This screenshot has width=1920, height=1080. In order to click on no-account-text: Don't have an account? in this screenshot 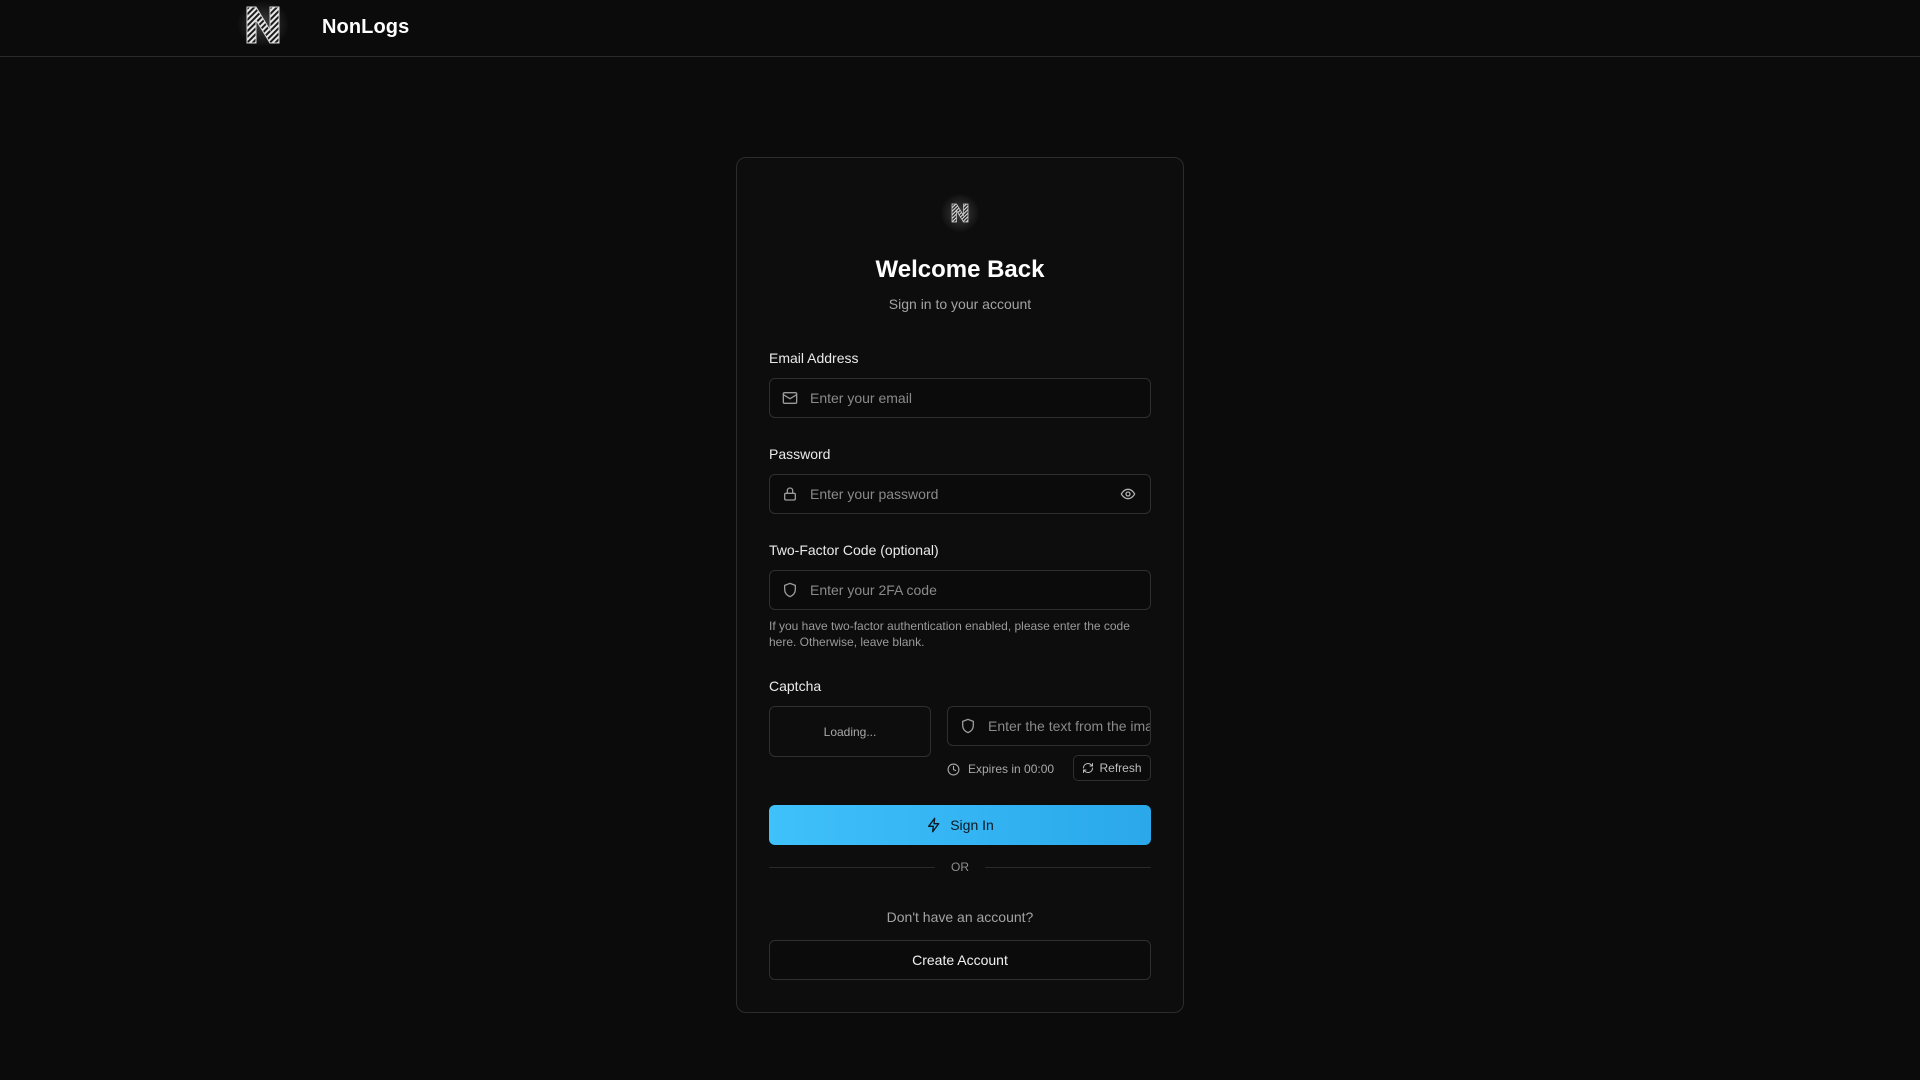, I will do `click(960, 917)`.